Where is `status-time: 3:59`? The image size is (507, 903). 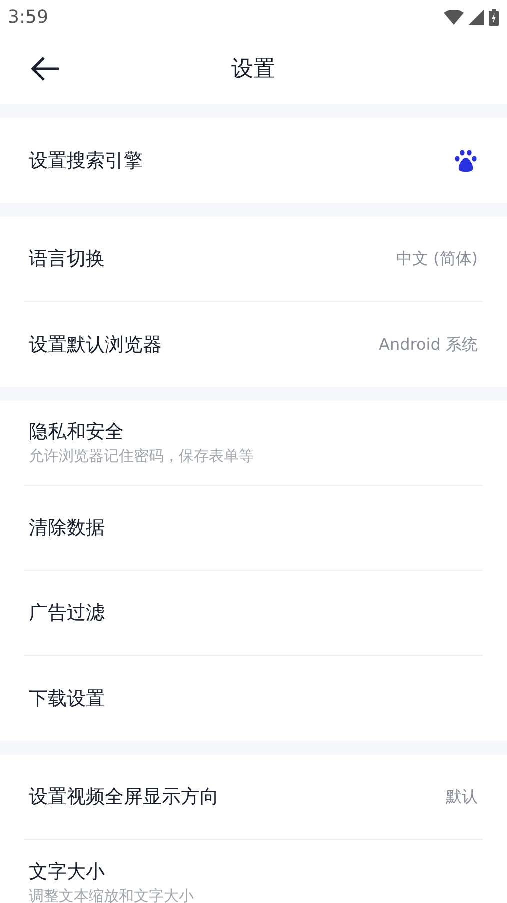 status-time: 3:59 is located at coordinates (28, 18).